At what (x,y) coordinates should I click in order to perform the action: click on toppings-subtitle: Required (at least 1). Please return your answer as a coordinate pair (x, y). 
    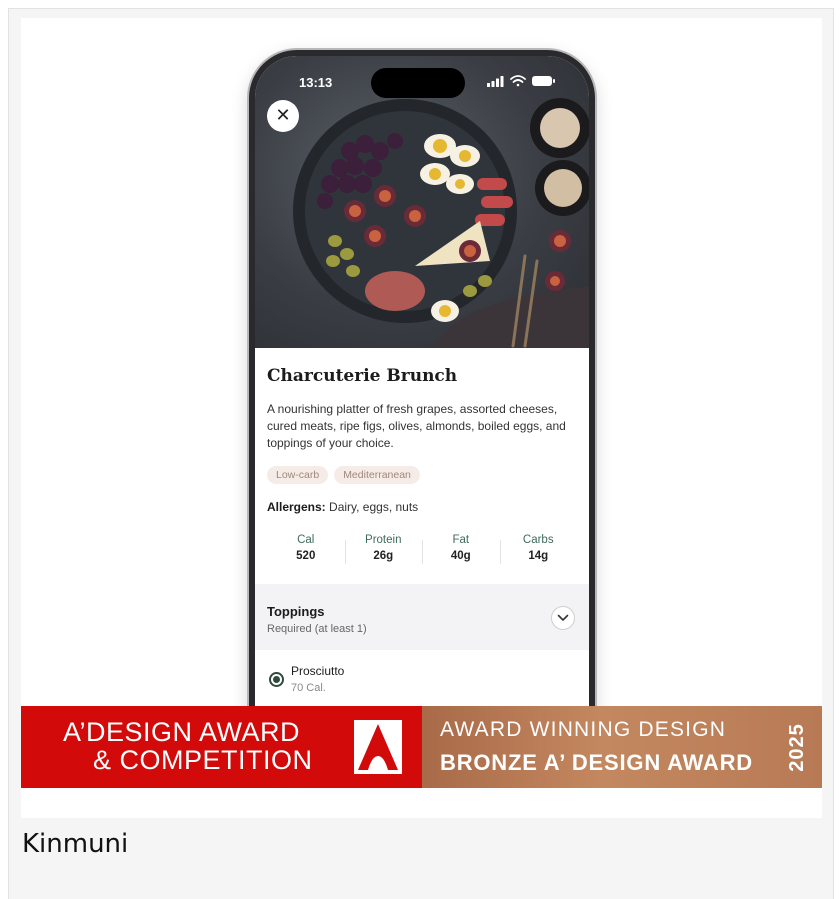
    Looking at the image, I should click on (317, 629).